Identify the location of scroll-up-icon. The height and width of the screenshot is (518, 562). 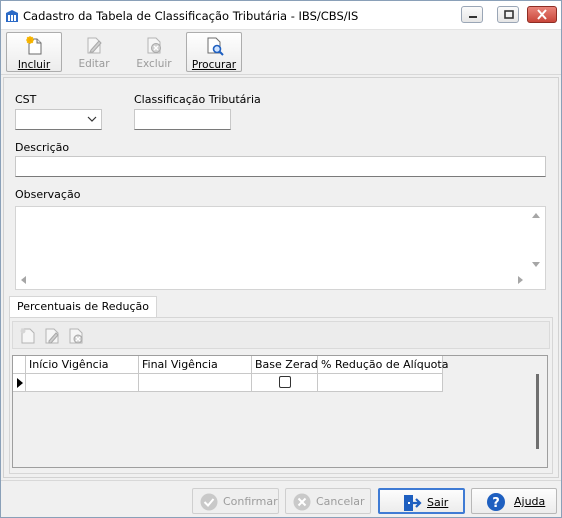
(536, 215).